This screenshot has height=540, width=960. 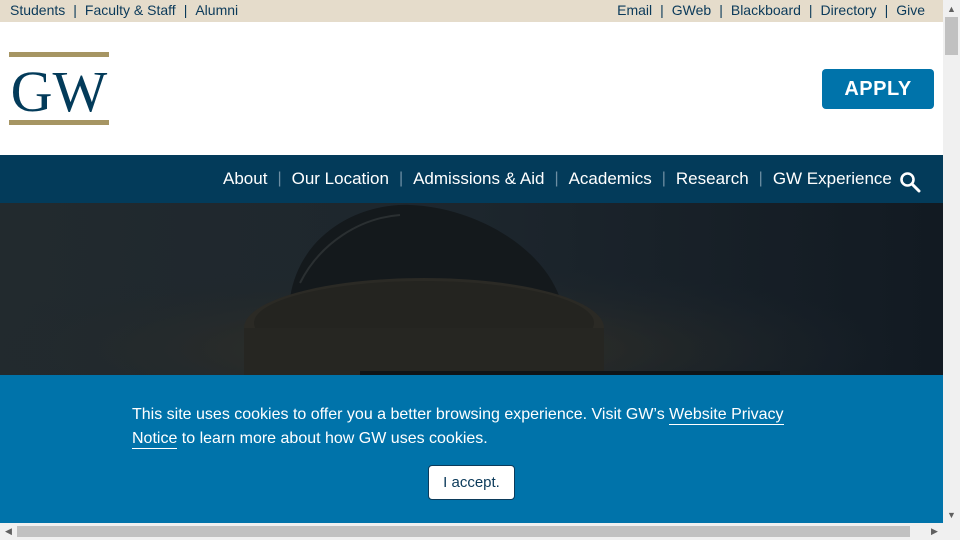 What do you see at coordinates (340, 179) in the screenshot?
I see `nav-our-location: Our Location` at bounding box center [340, 179].